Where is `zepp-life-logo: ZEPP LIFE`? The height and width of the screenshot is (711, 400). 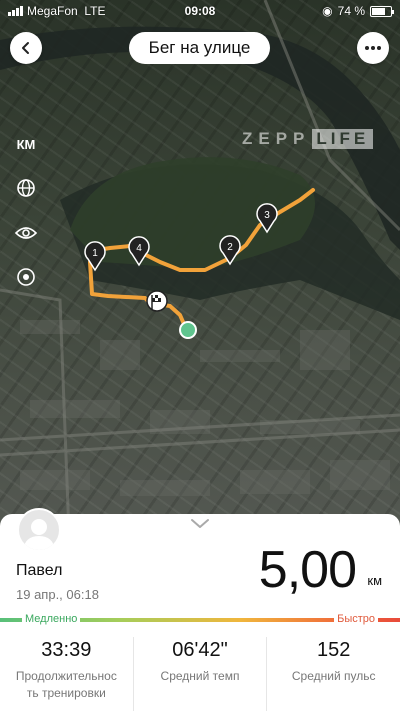
zepp-life-logo: ZEPP LIFE is located at coordinates (308, 139).